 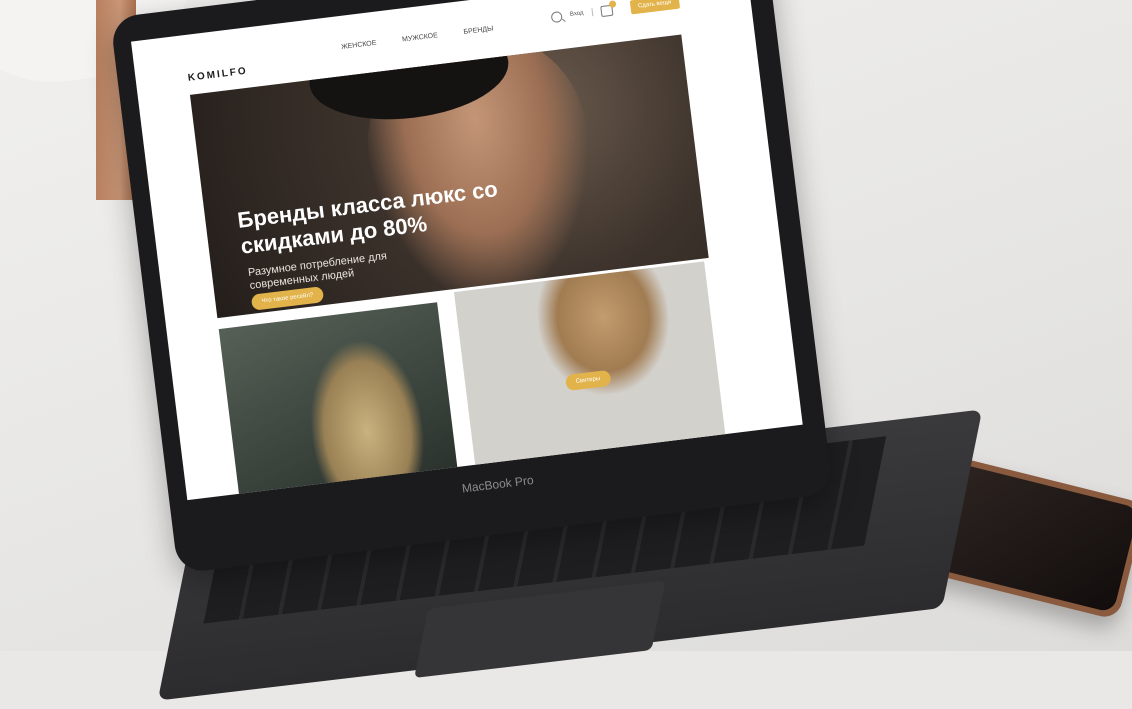 I want to click on cart-icon, so click(x=607, y=8).